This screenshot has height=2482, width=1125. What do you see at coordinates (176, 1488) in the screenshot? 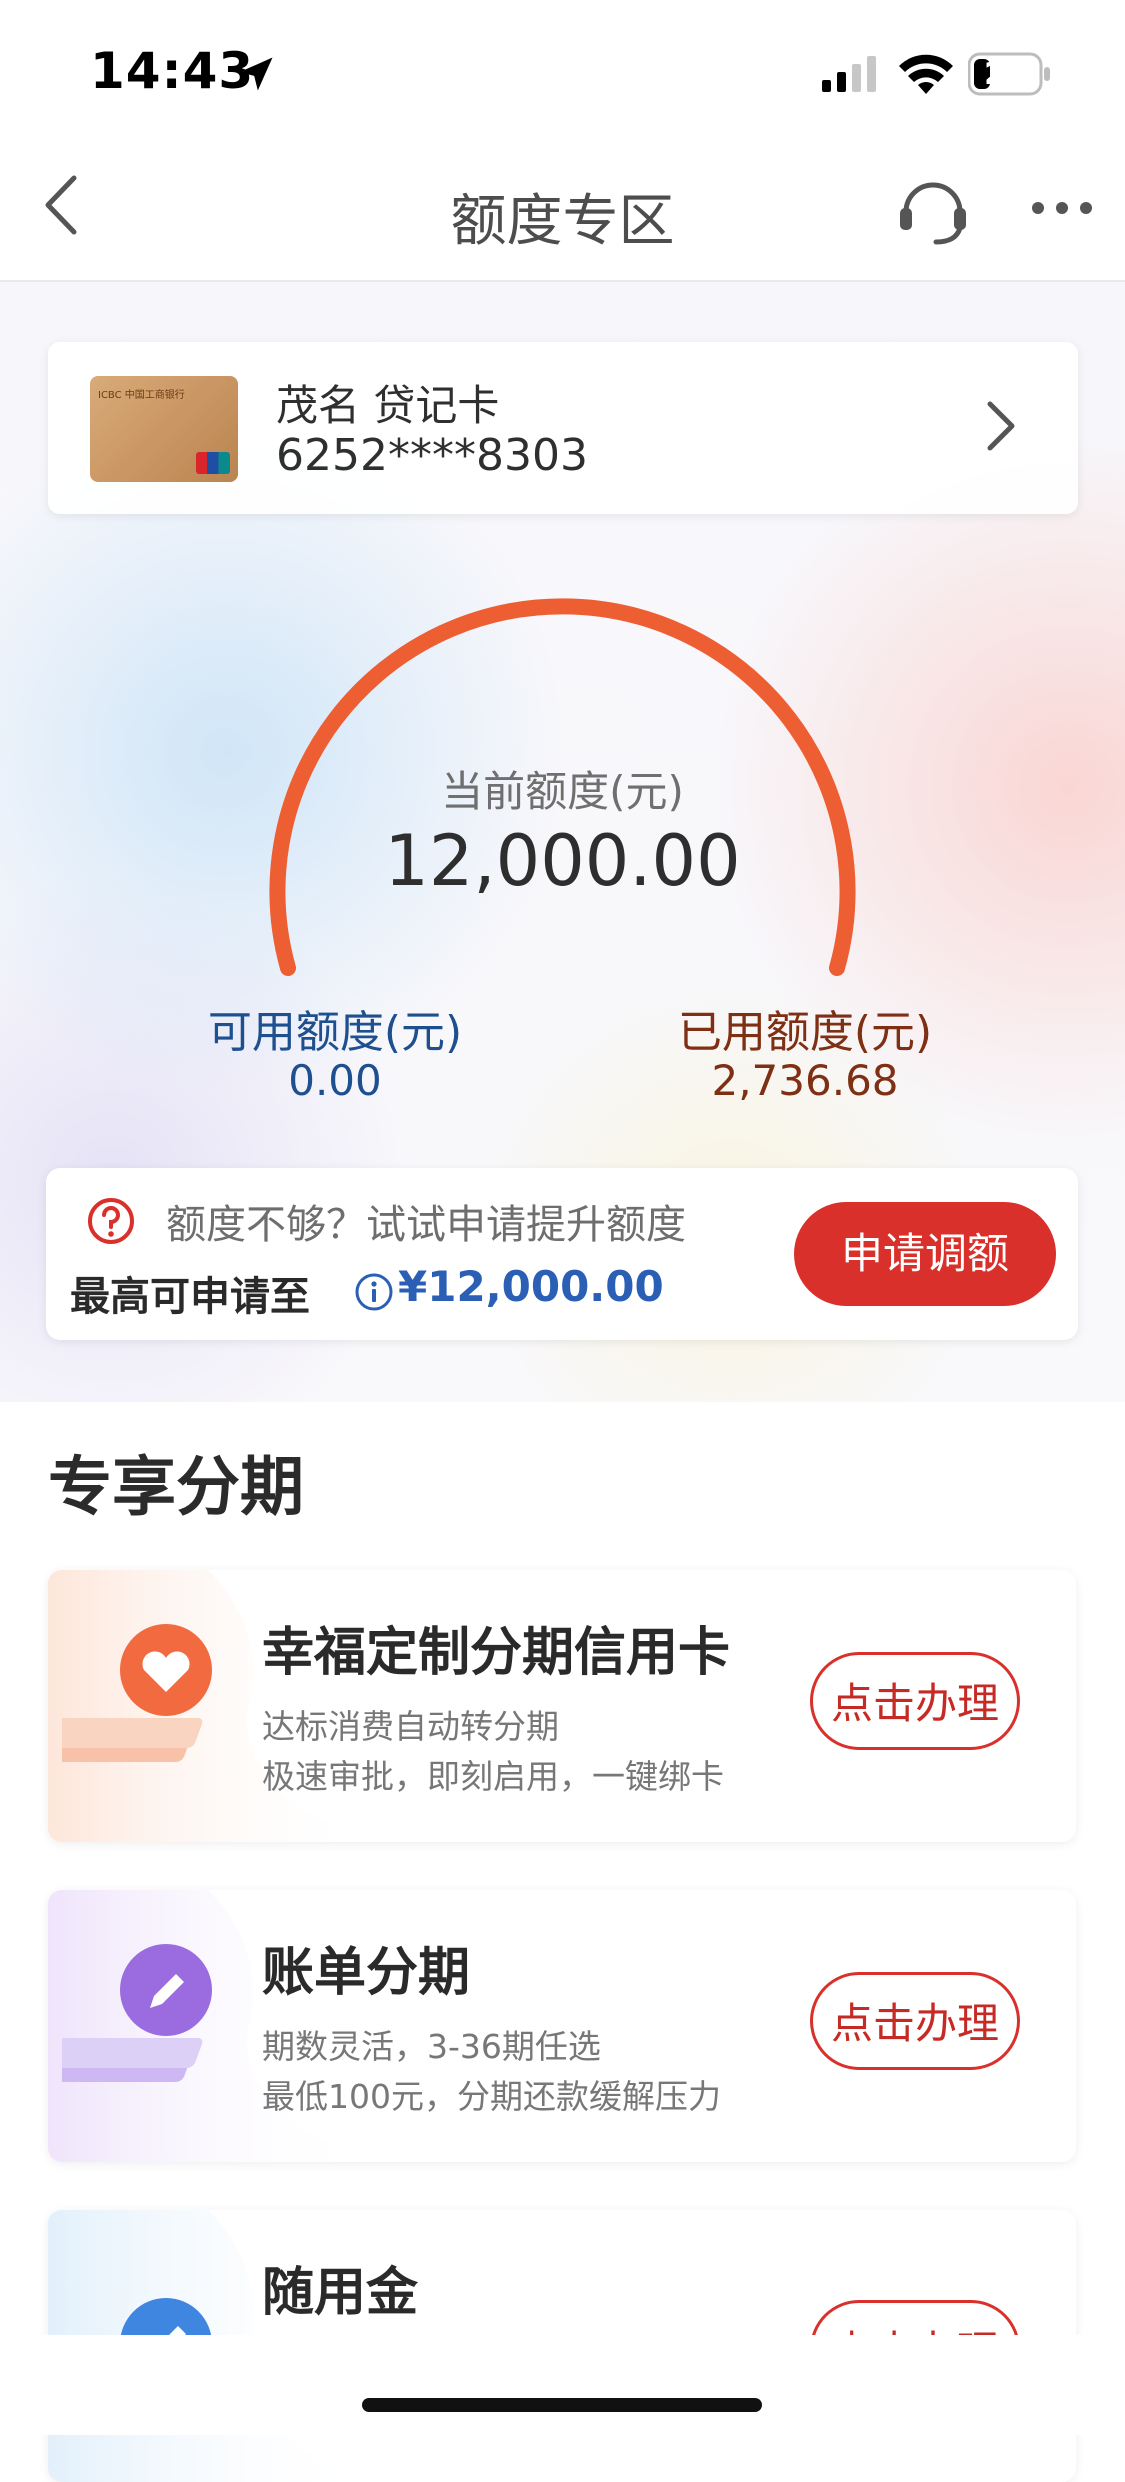
I see `section-title-installments: 专享分期` at bounding box center [176, 1488].